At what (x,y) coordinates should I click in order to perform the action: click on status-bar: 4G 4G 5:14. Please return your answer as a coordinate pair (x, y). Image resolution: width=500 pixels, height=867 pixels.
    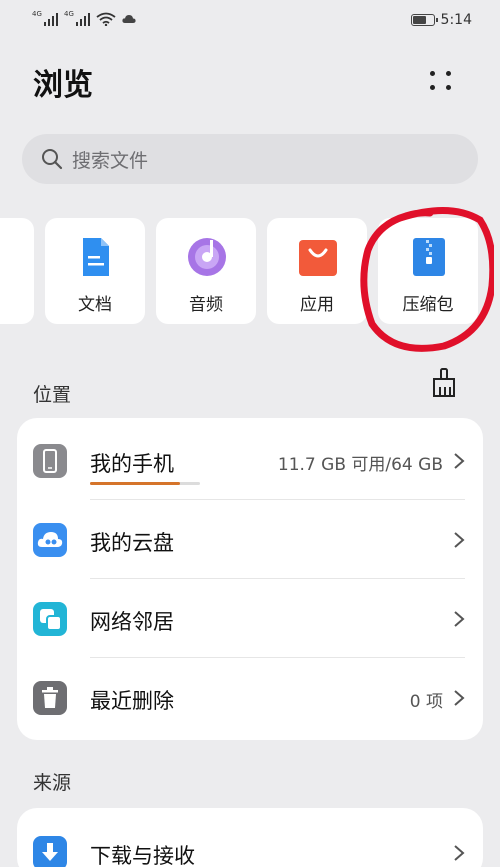
    Looking at the image, I should click on (250, 20).